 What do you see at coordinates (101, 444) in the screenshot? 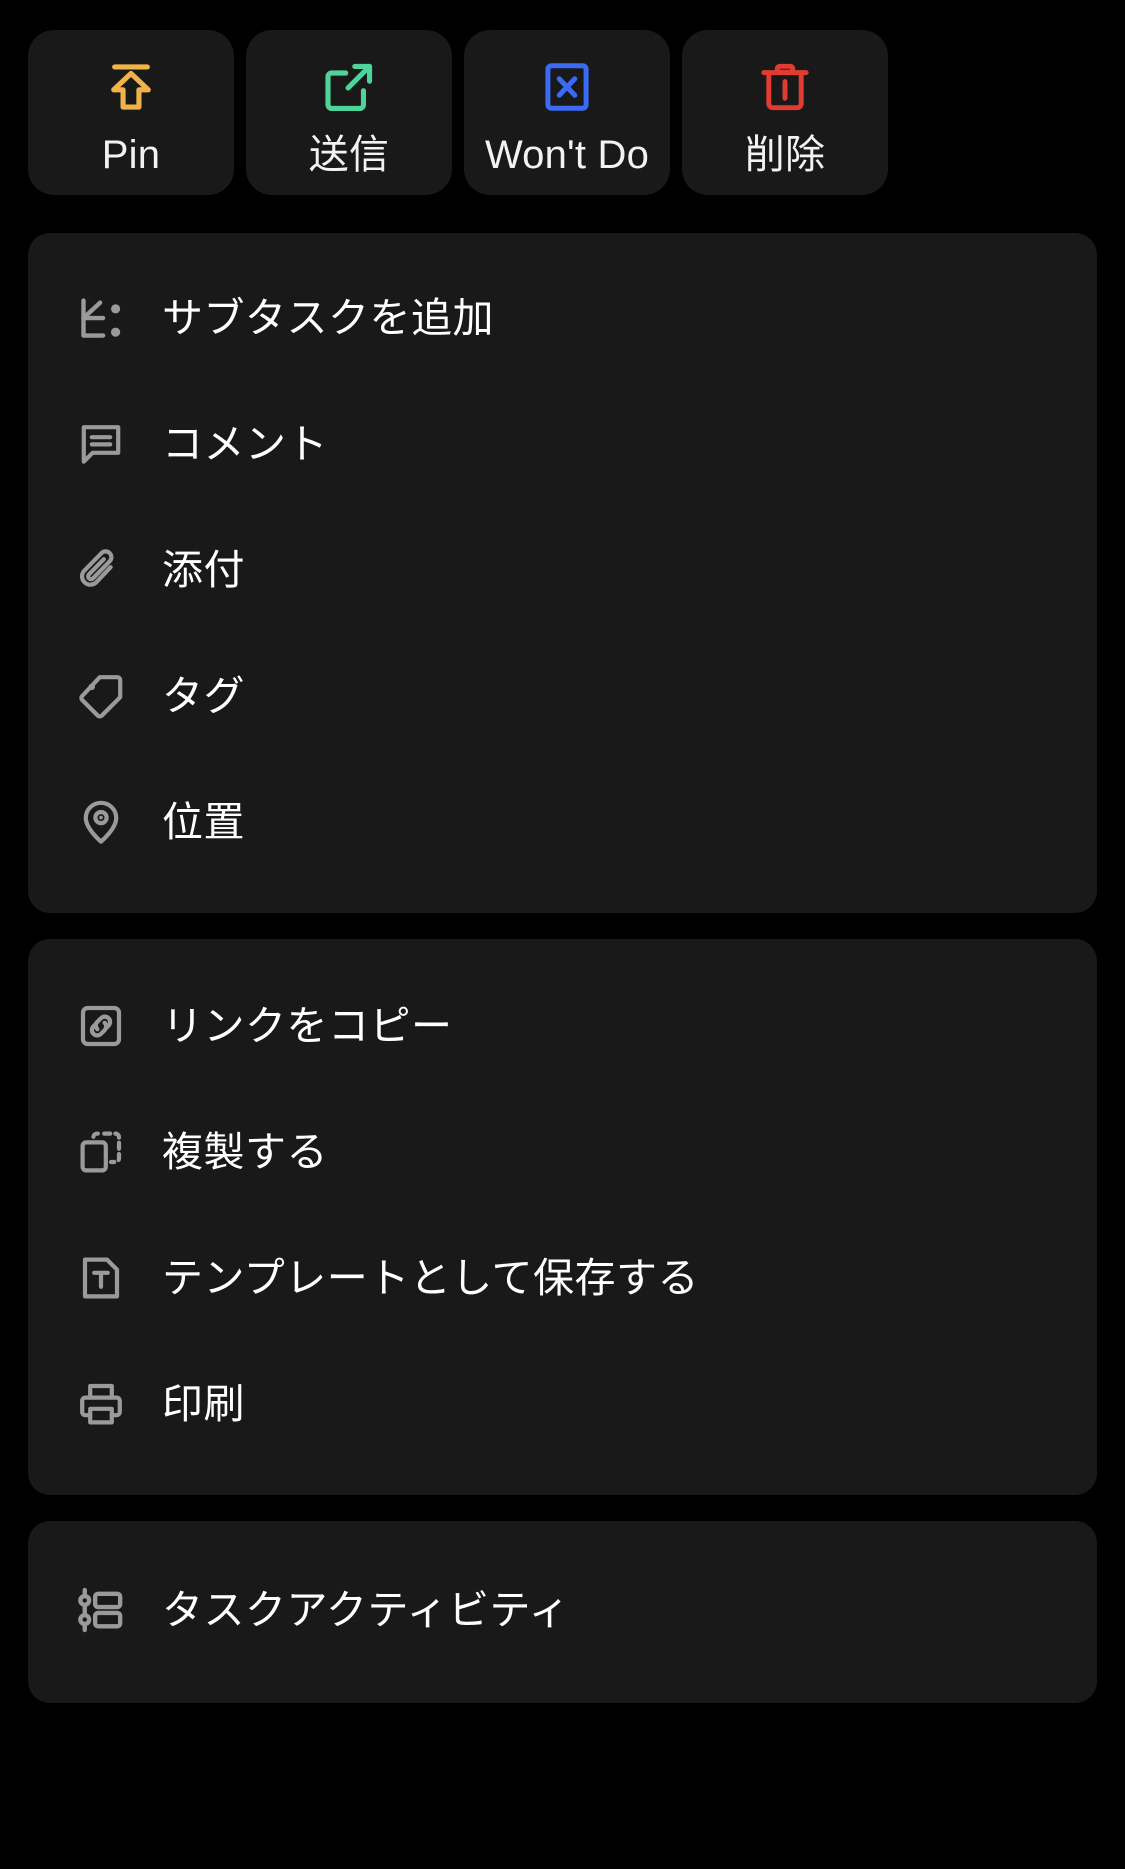
I see `comment-icon` at bounding box center [101, 444].